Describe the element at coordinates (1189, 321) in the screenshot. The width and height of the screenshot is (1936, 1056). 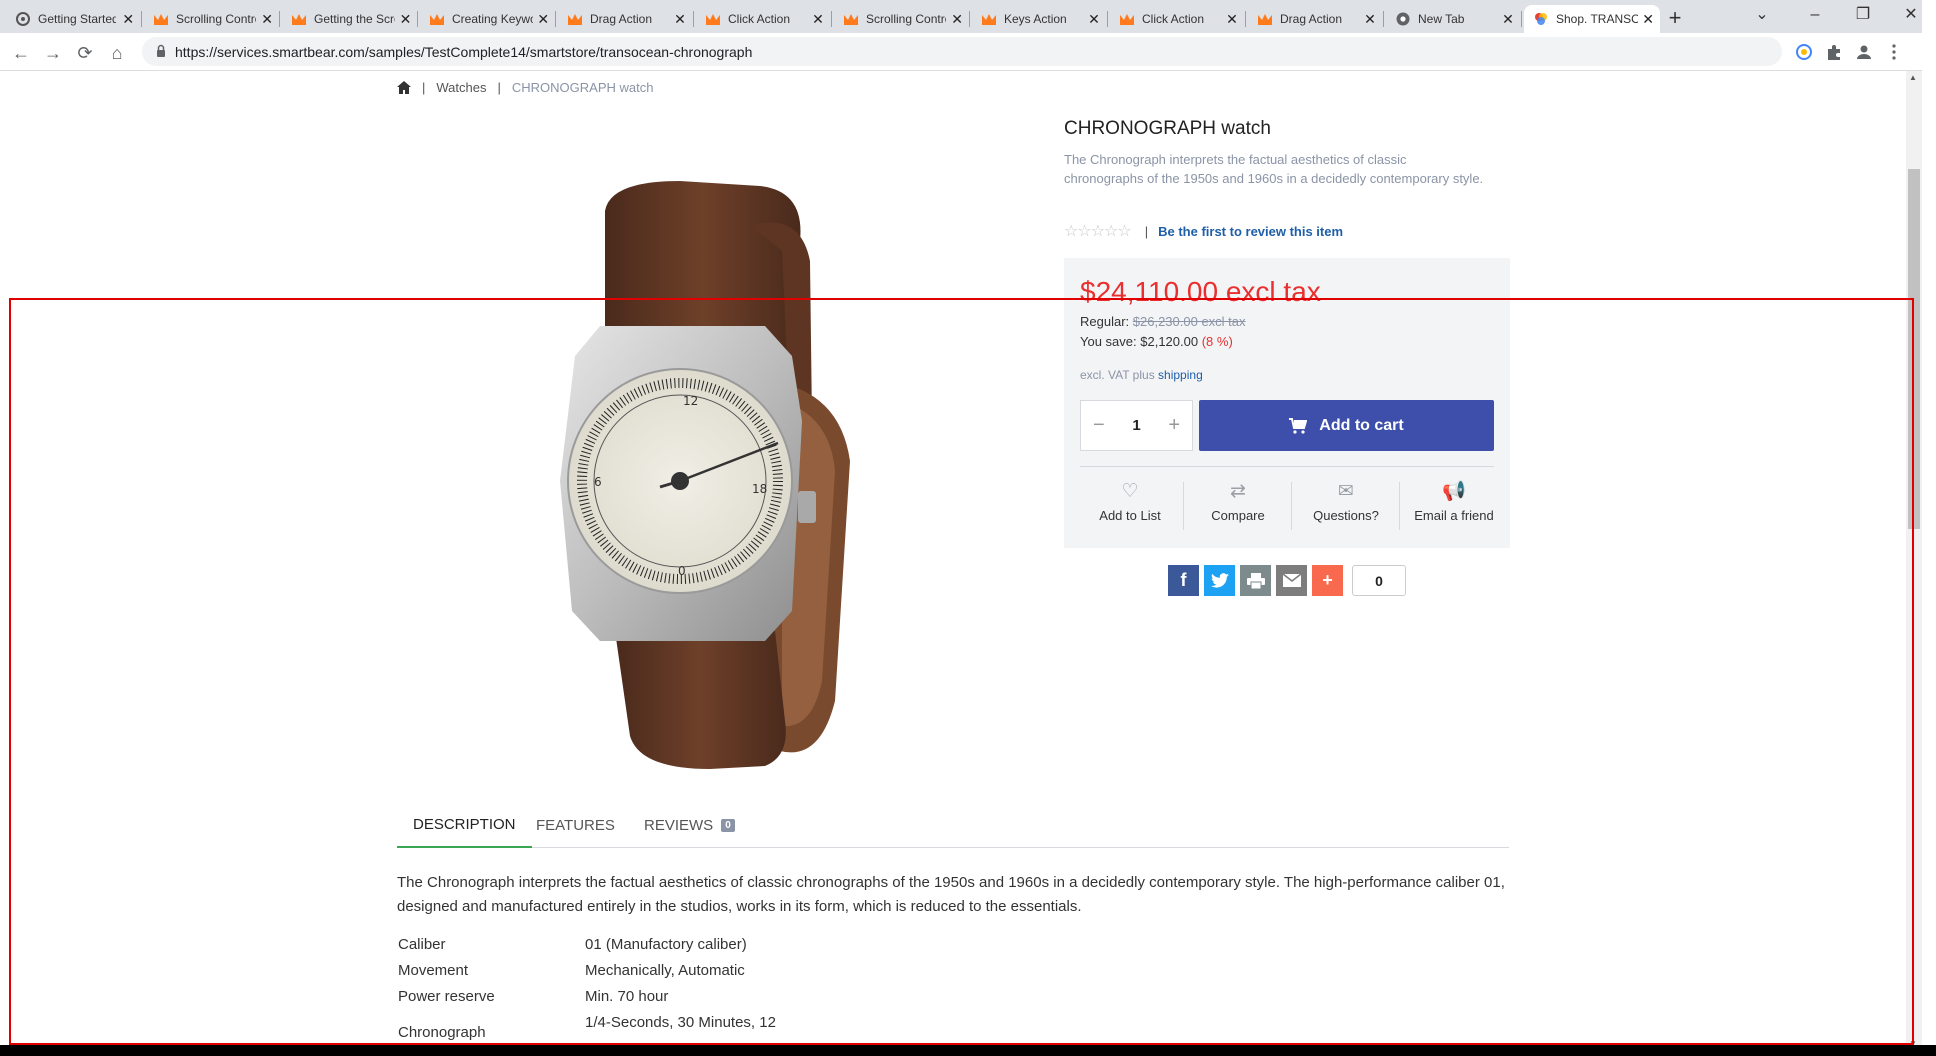
I see `regular-price-value: $26,230.00 excl tax` at that location.